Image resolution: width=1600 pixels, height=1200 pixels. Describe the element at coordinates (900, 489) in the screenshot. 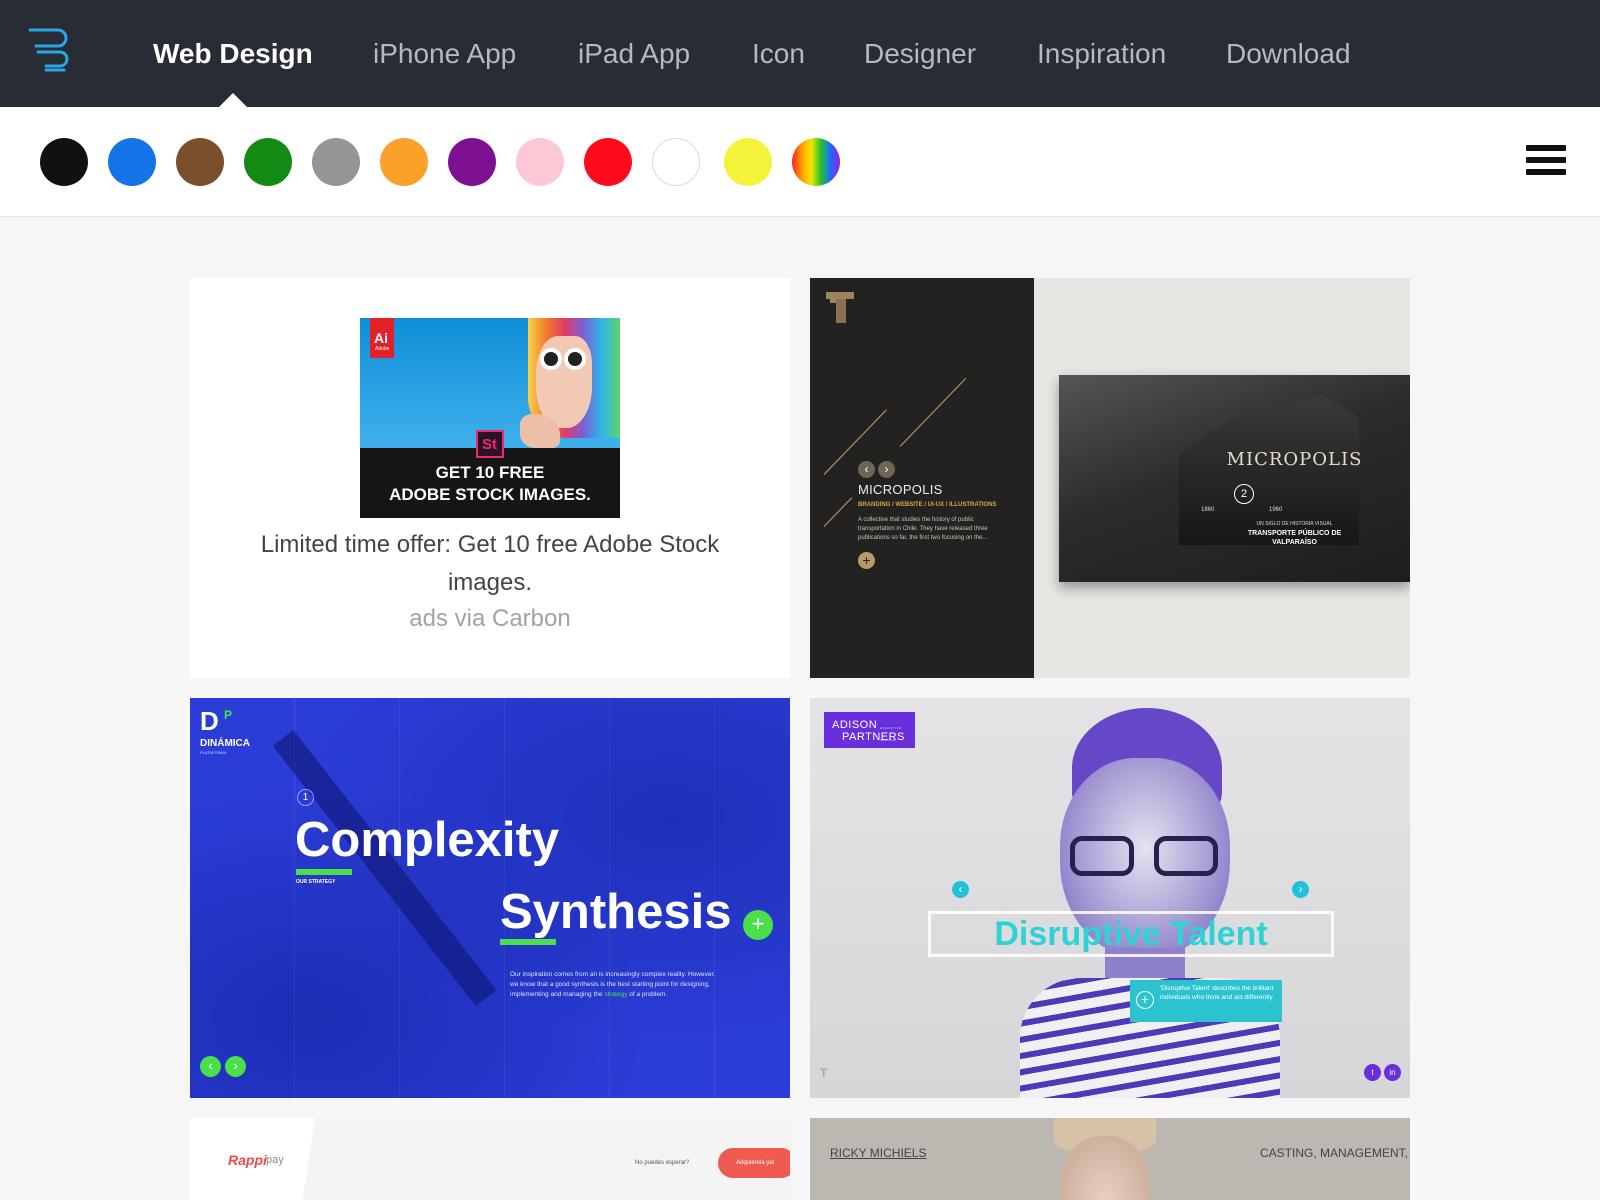

I see `micropolis-title: MICROPOLIS` at that location.